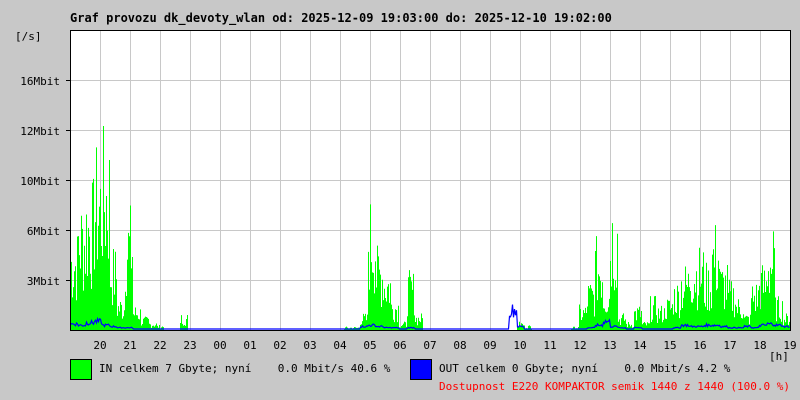  What do you see at coordinates (460, 345) in the screenshot?
I see `x-tick-label: 08` at bounding box center [460, 345].